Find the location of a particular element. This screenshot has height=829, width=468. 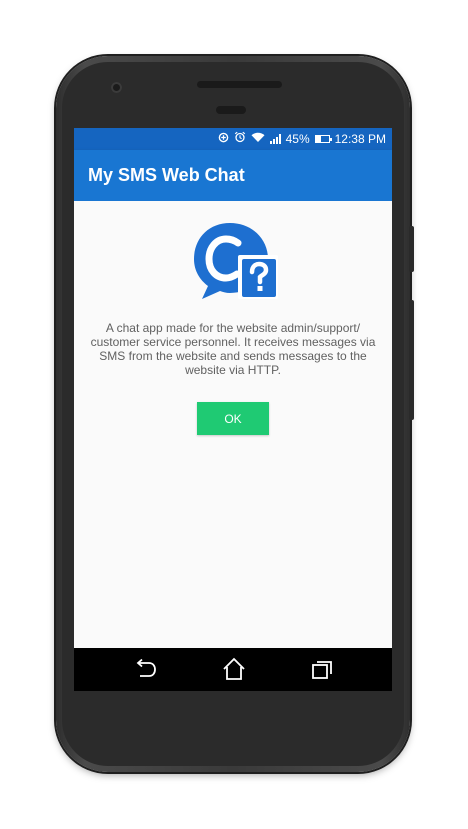

battery-icon is located at coordinates (323, 139).